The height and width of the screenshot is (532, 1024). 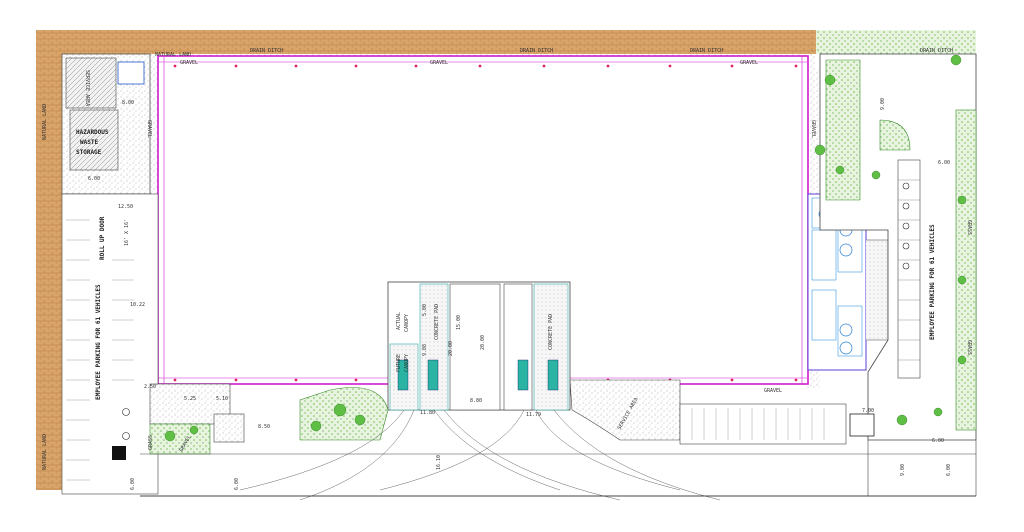 I want to click on parking-bottom-right, so click(x=763, y=424).